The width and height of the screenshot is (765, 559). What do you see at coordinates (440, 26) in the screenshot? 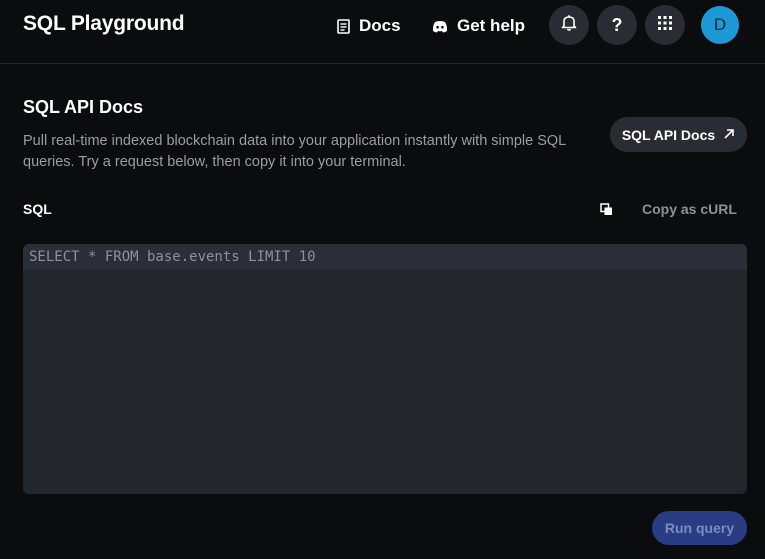
I see `discord-icon` at bounding box center [440, 26].